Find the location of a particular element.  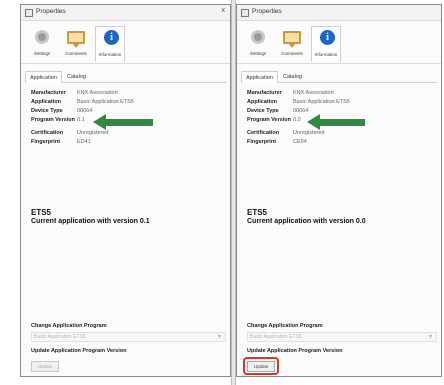

prop-value: 0.1 is located at coordinates (81, 120).